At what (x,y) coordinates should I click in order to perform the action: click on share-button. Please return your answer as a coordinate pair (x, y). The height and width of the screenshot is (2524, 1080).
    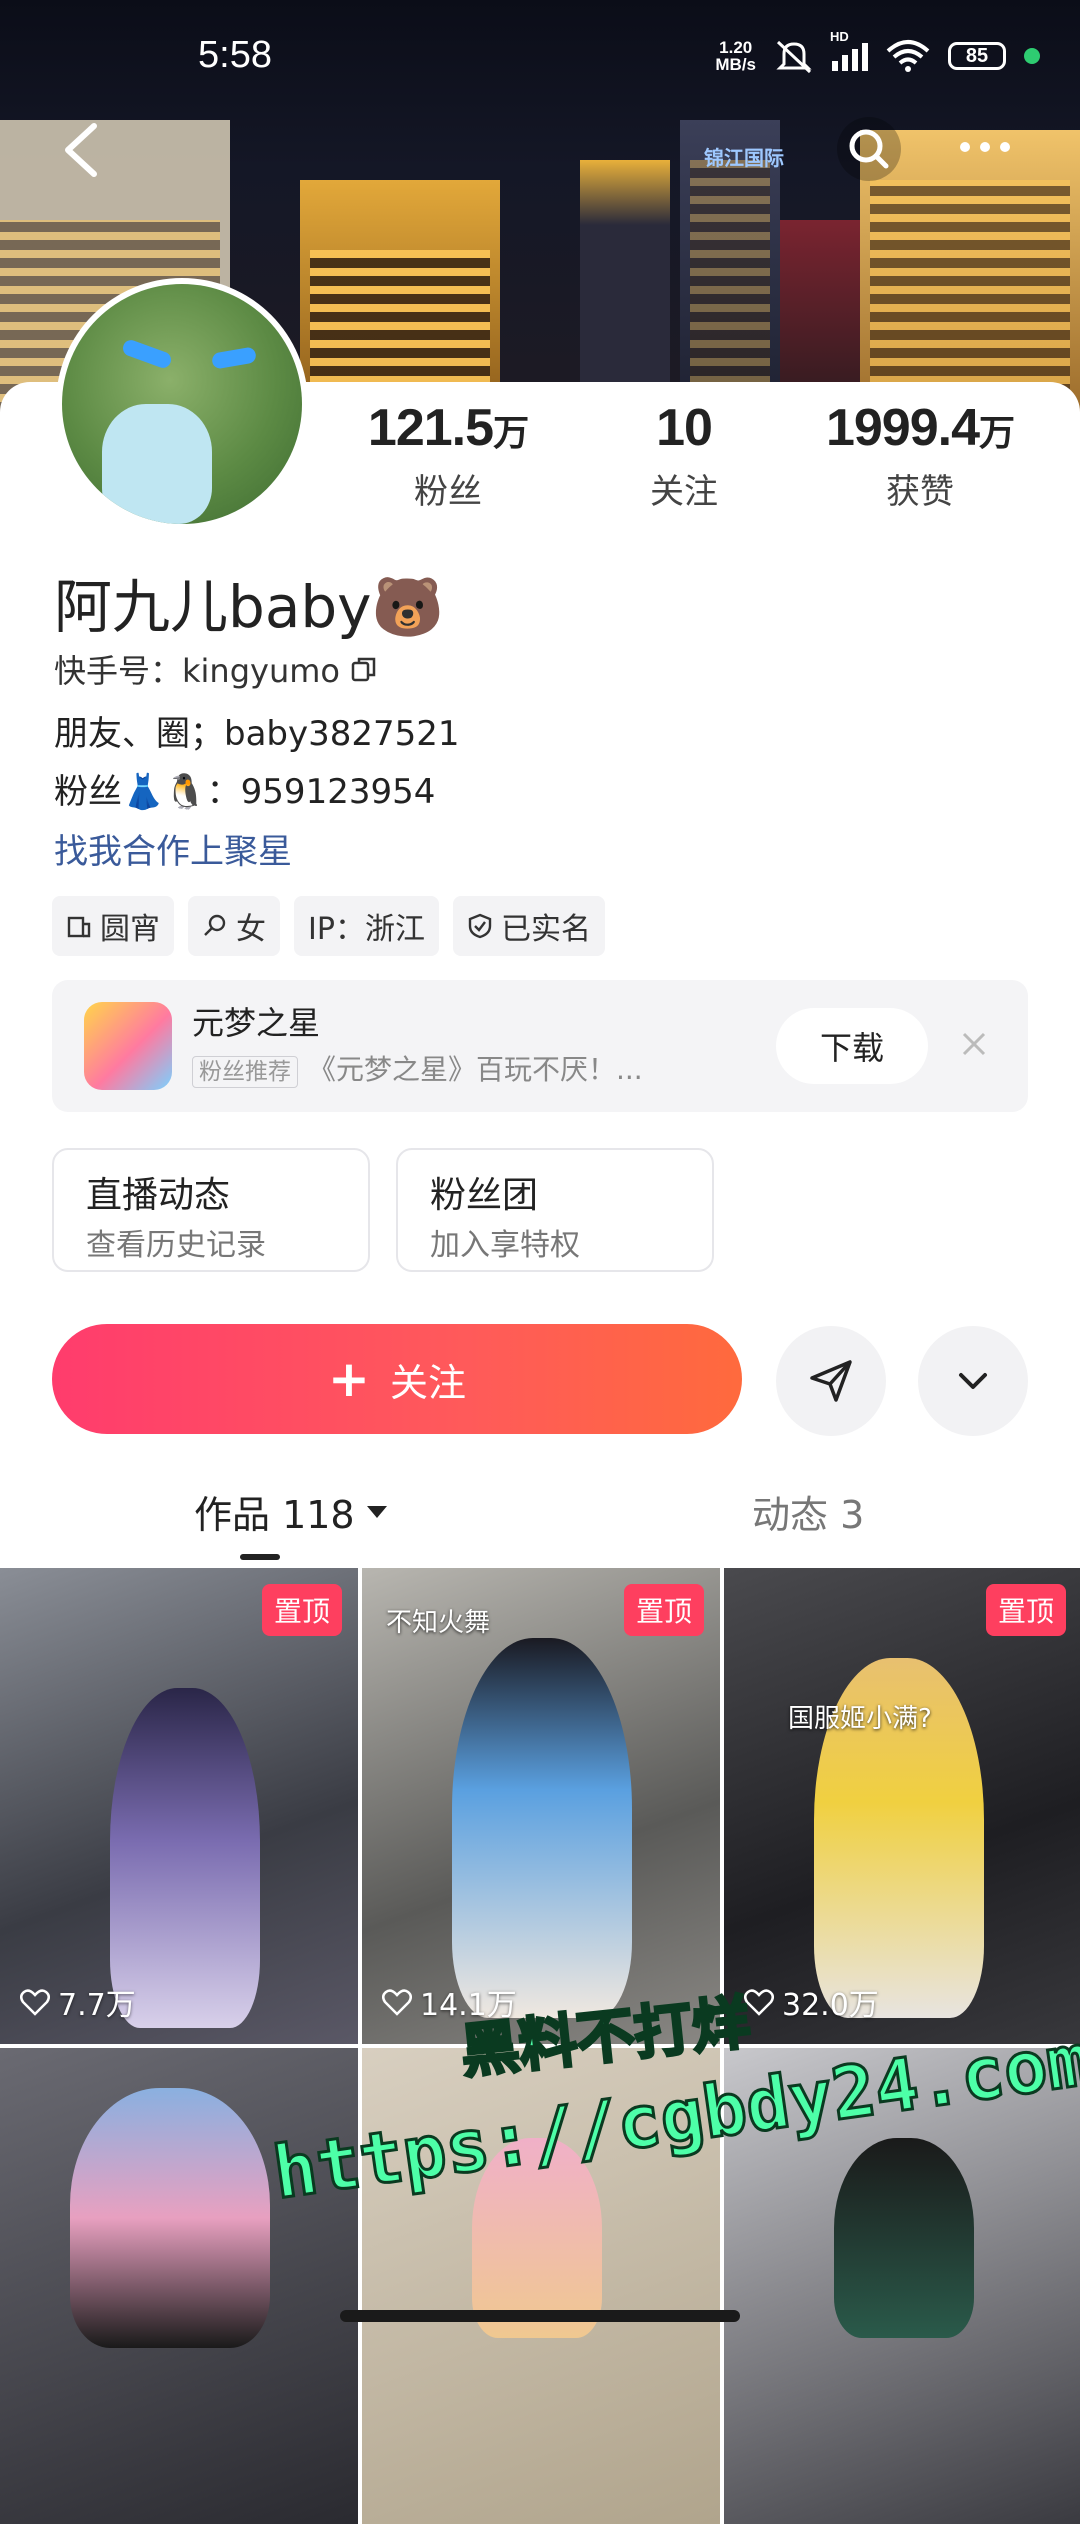
    Looking at the image, I should click on (831, 1381).